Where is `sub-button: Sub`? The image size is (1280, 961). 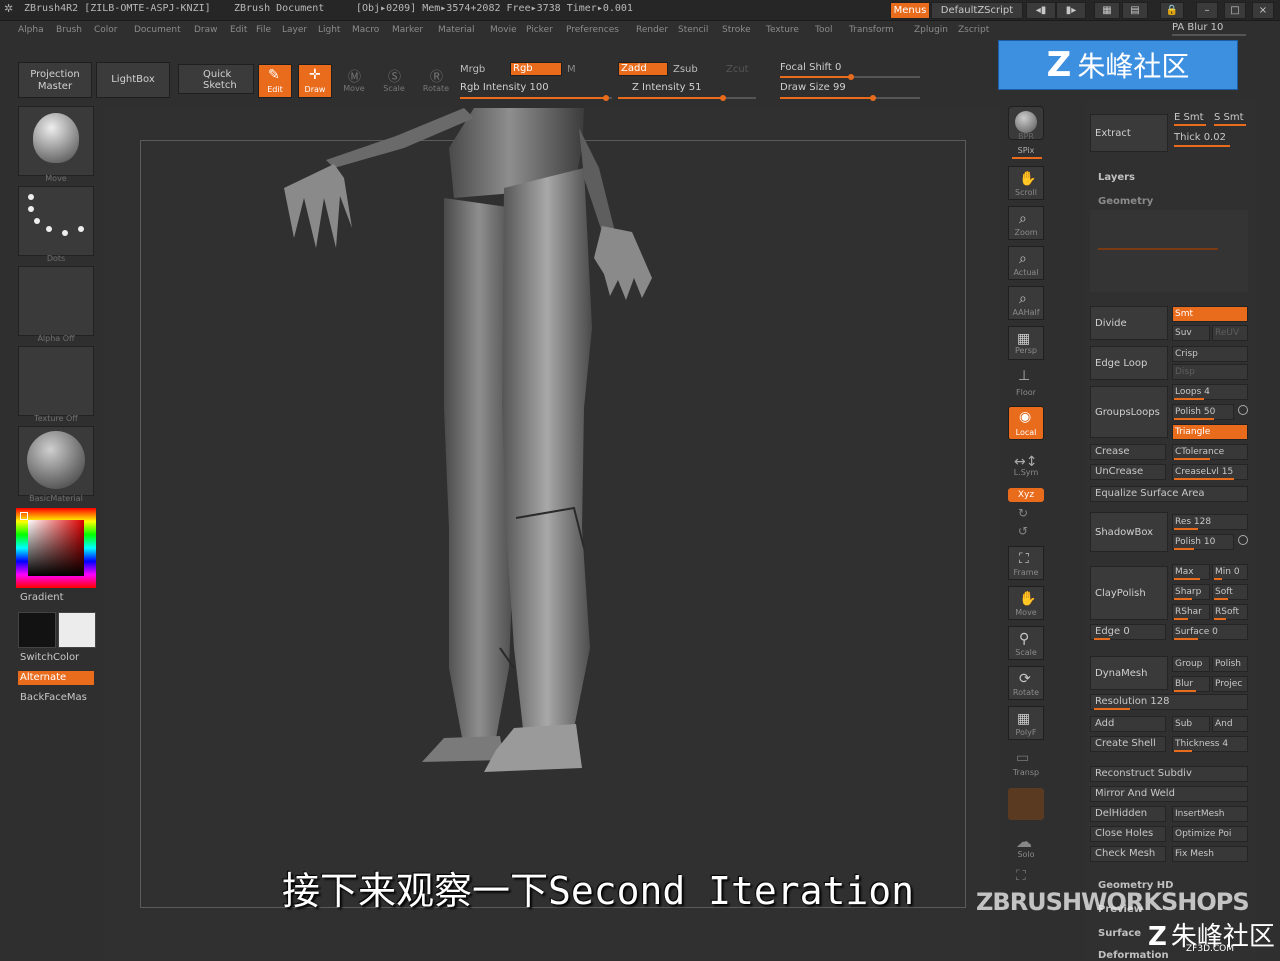 sub-button: Sub is located at coordinates (1191, 724).